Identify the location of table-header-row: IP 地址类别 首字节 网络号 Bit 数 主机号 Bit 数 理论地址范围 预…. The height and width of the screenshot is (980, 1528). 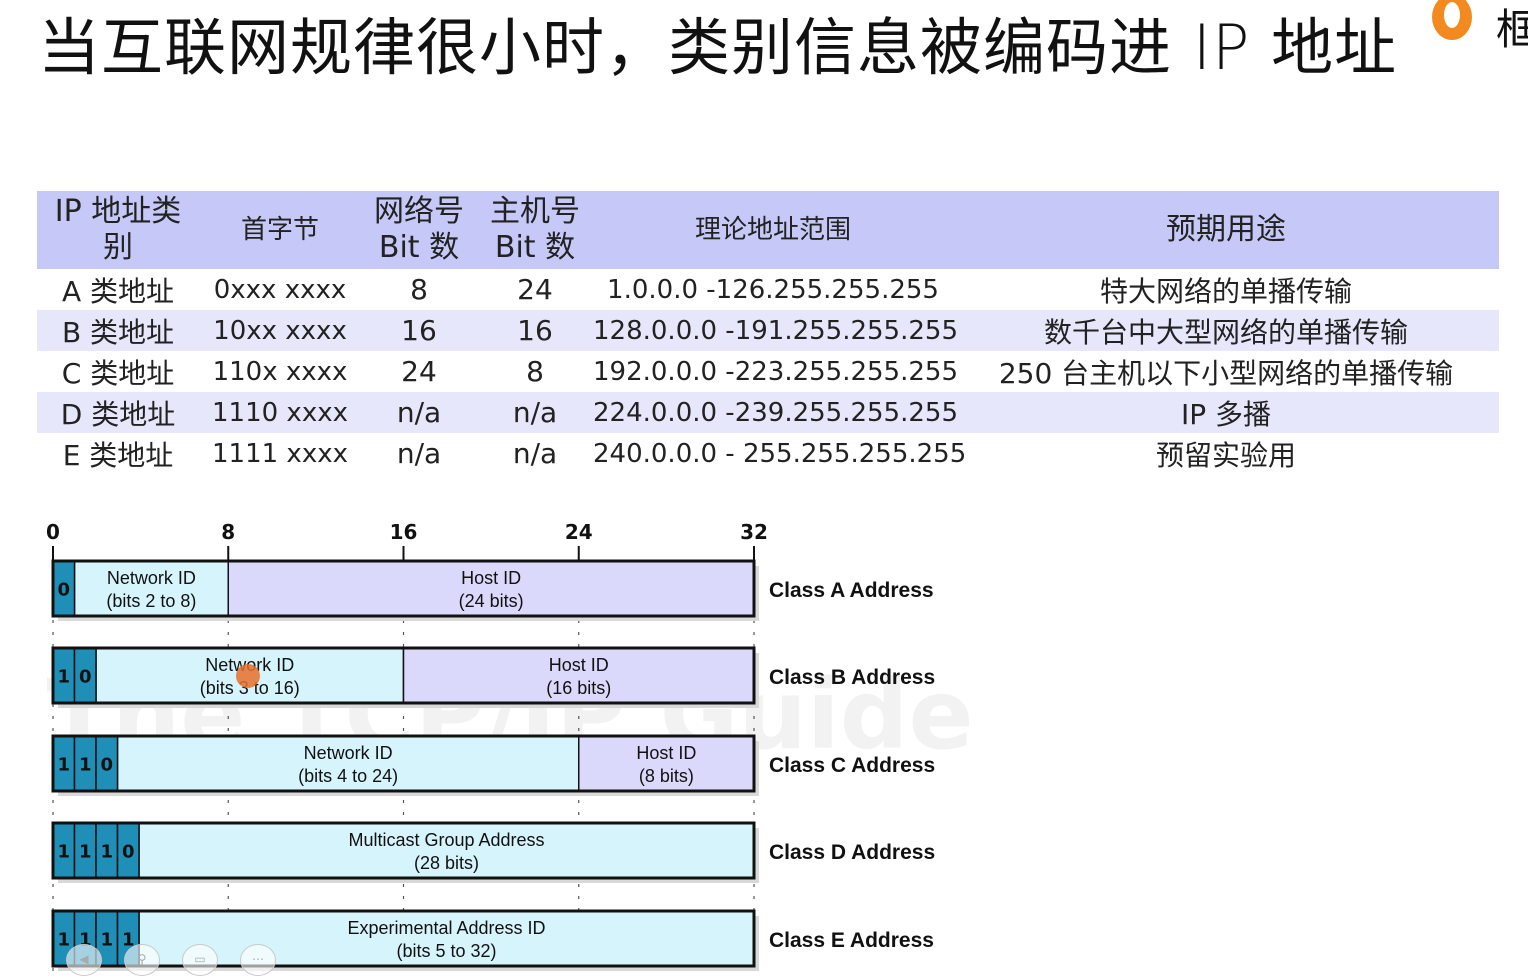
(768, 230).